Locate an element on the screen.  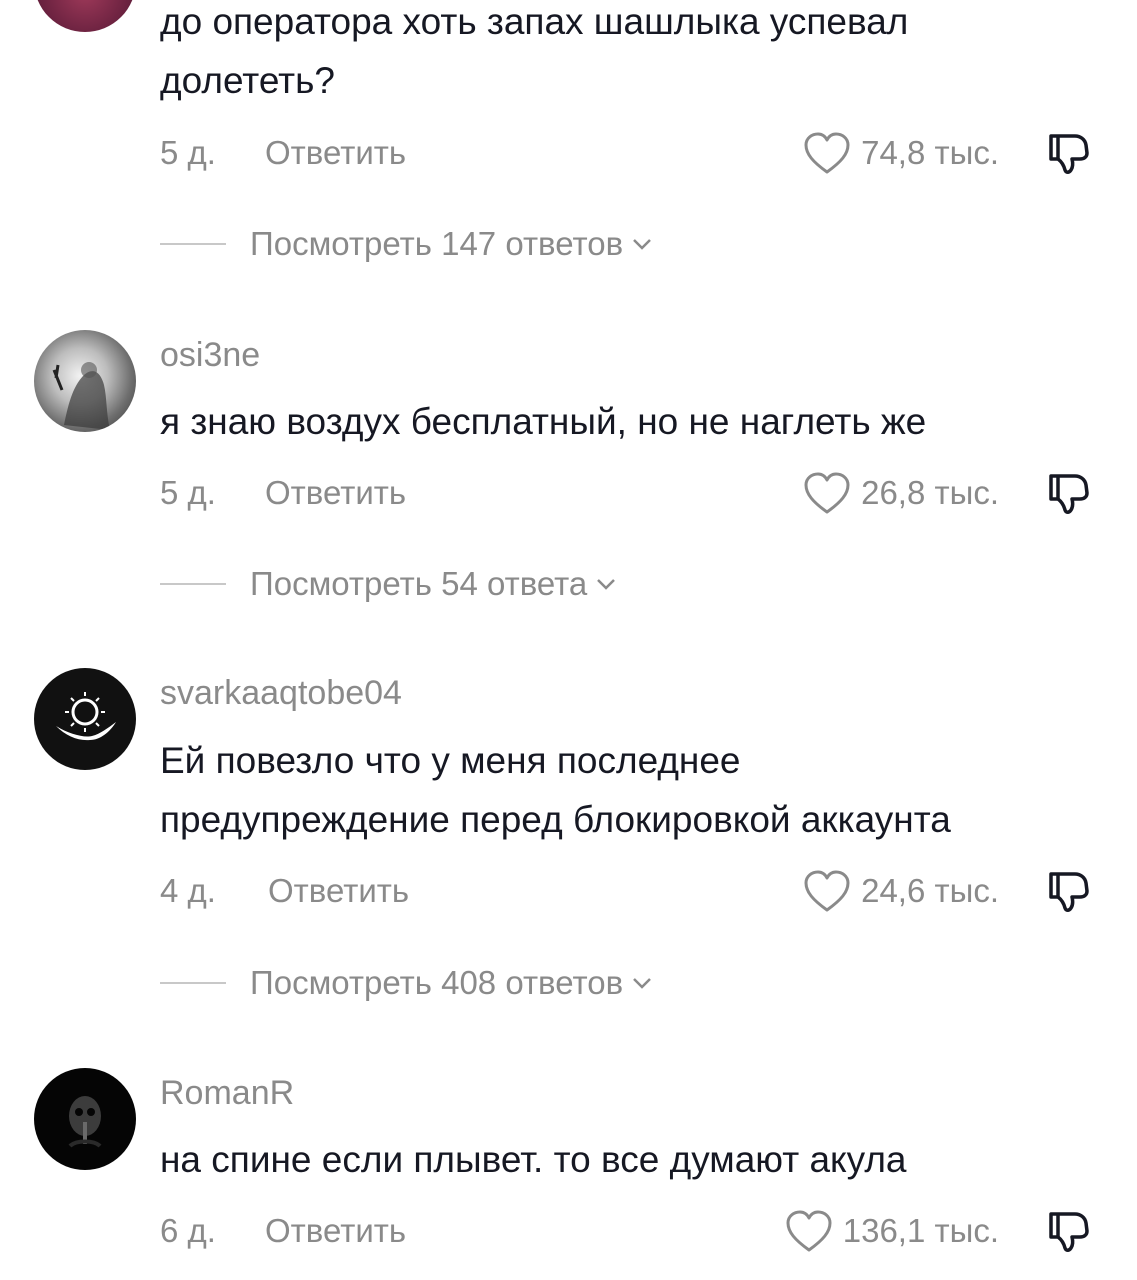
like-button: 74,8 тыс. is located at coordinates (901, 153).